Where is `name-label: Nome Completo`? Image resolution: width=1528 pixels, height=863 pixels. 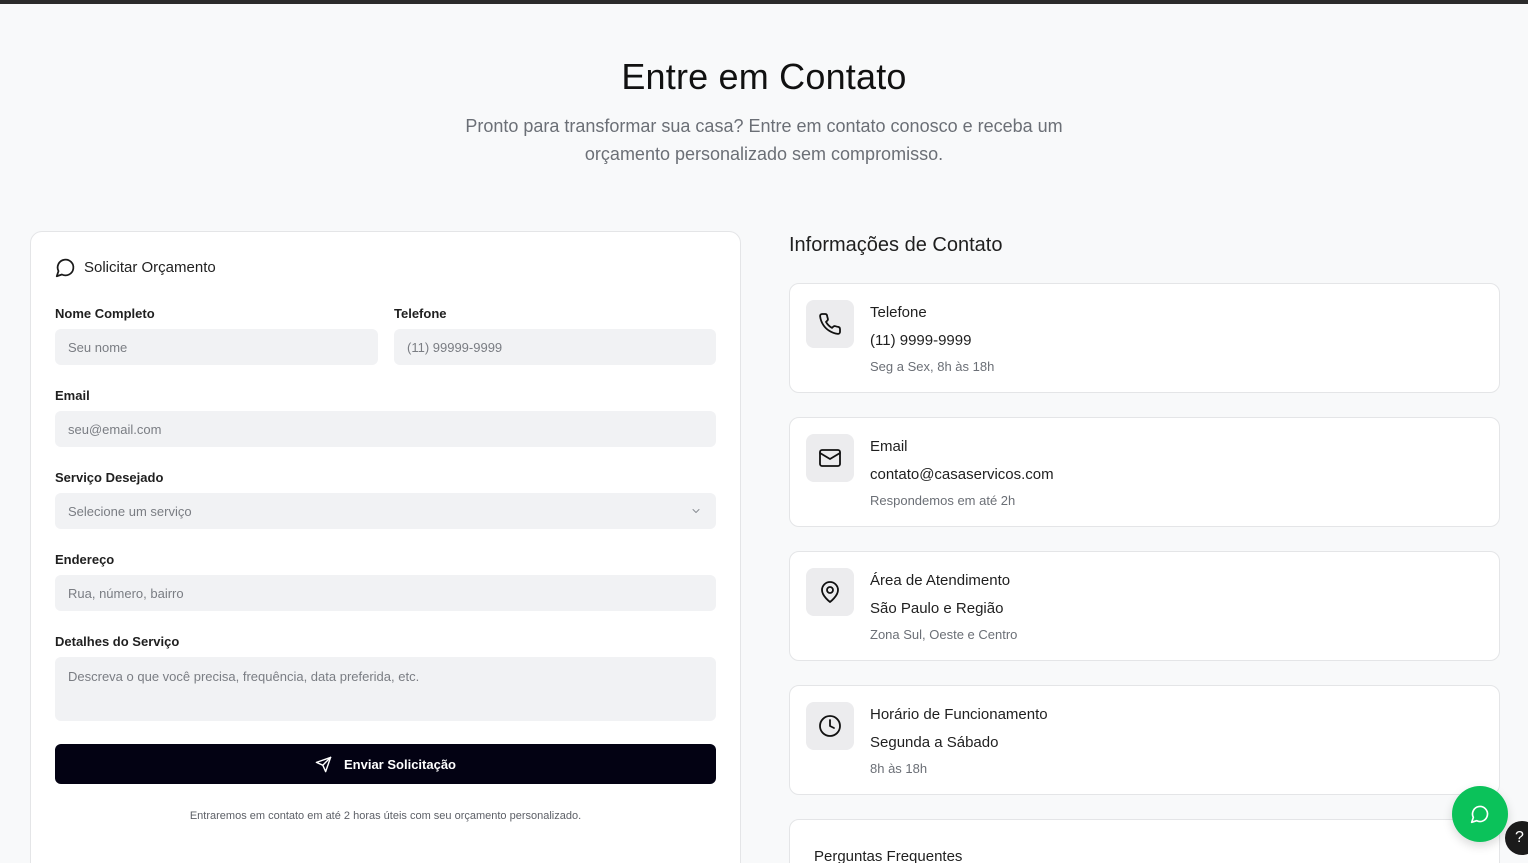
name-label: Nome Completo is located at coordinates (105, 313).